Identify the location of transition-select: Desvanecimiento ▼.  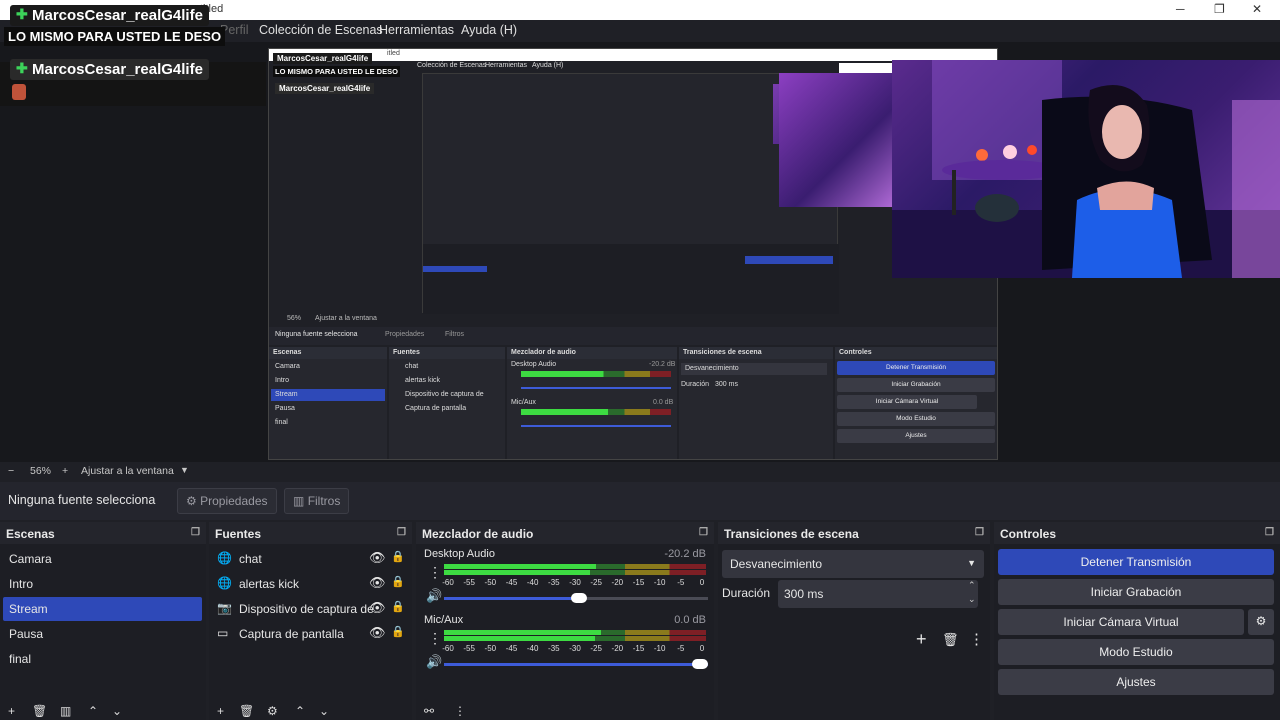
(853, 564).